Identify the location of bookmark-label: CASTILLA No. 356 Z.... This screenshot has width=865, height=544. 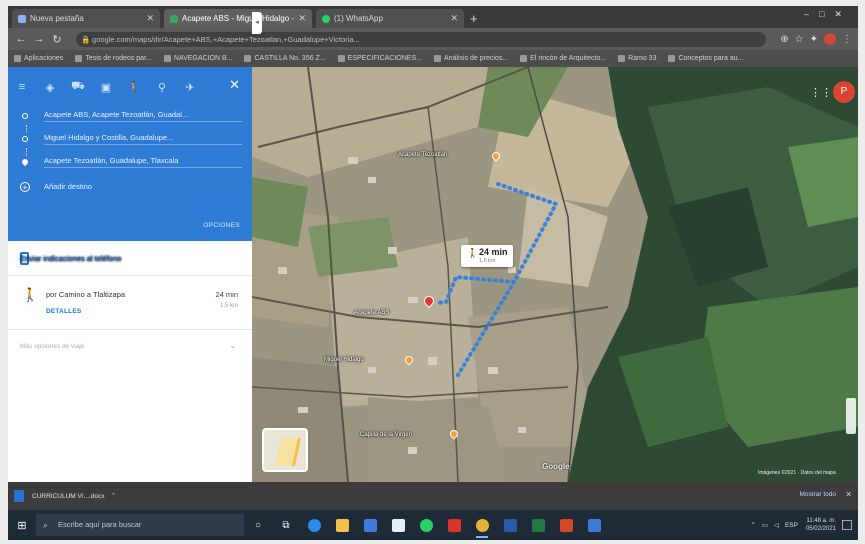
(290, 58).